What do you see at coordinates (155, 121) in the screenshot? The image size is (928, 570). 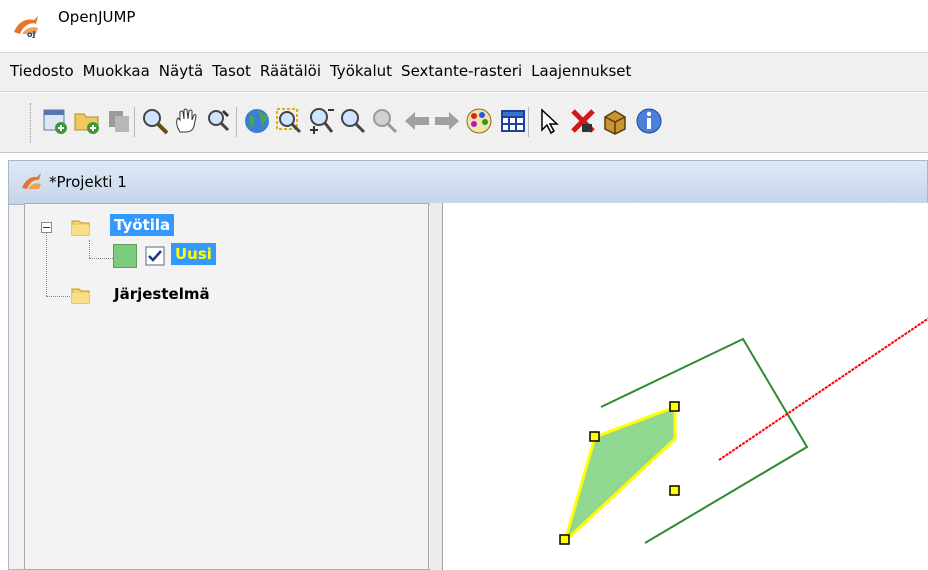 I see `zoom-icon` at bounding box center [155, 121].